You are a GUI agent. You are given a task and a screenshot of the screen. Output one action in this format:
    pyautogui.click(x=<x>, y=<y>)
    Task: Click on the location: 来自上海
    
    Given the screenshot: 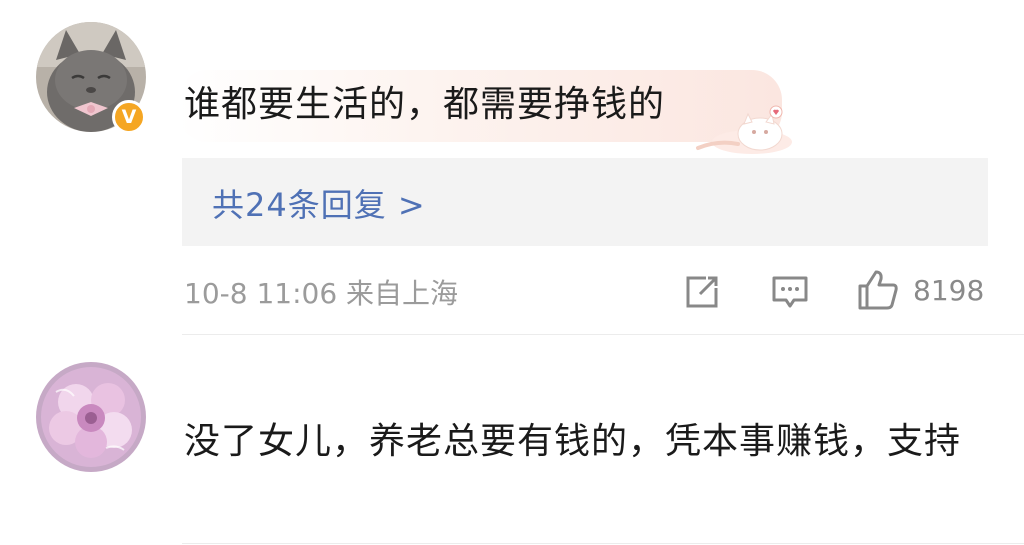 What is the action you would take?
    pyautogui.click(x=402, y=293)
    